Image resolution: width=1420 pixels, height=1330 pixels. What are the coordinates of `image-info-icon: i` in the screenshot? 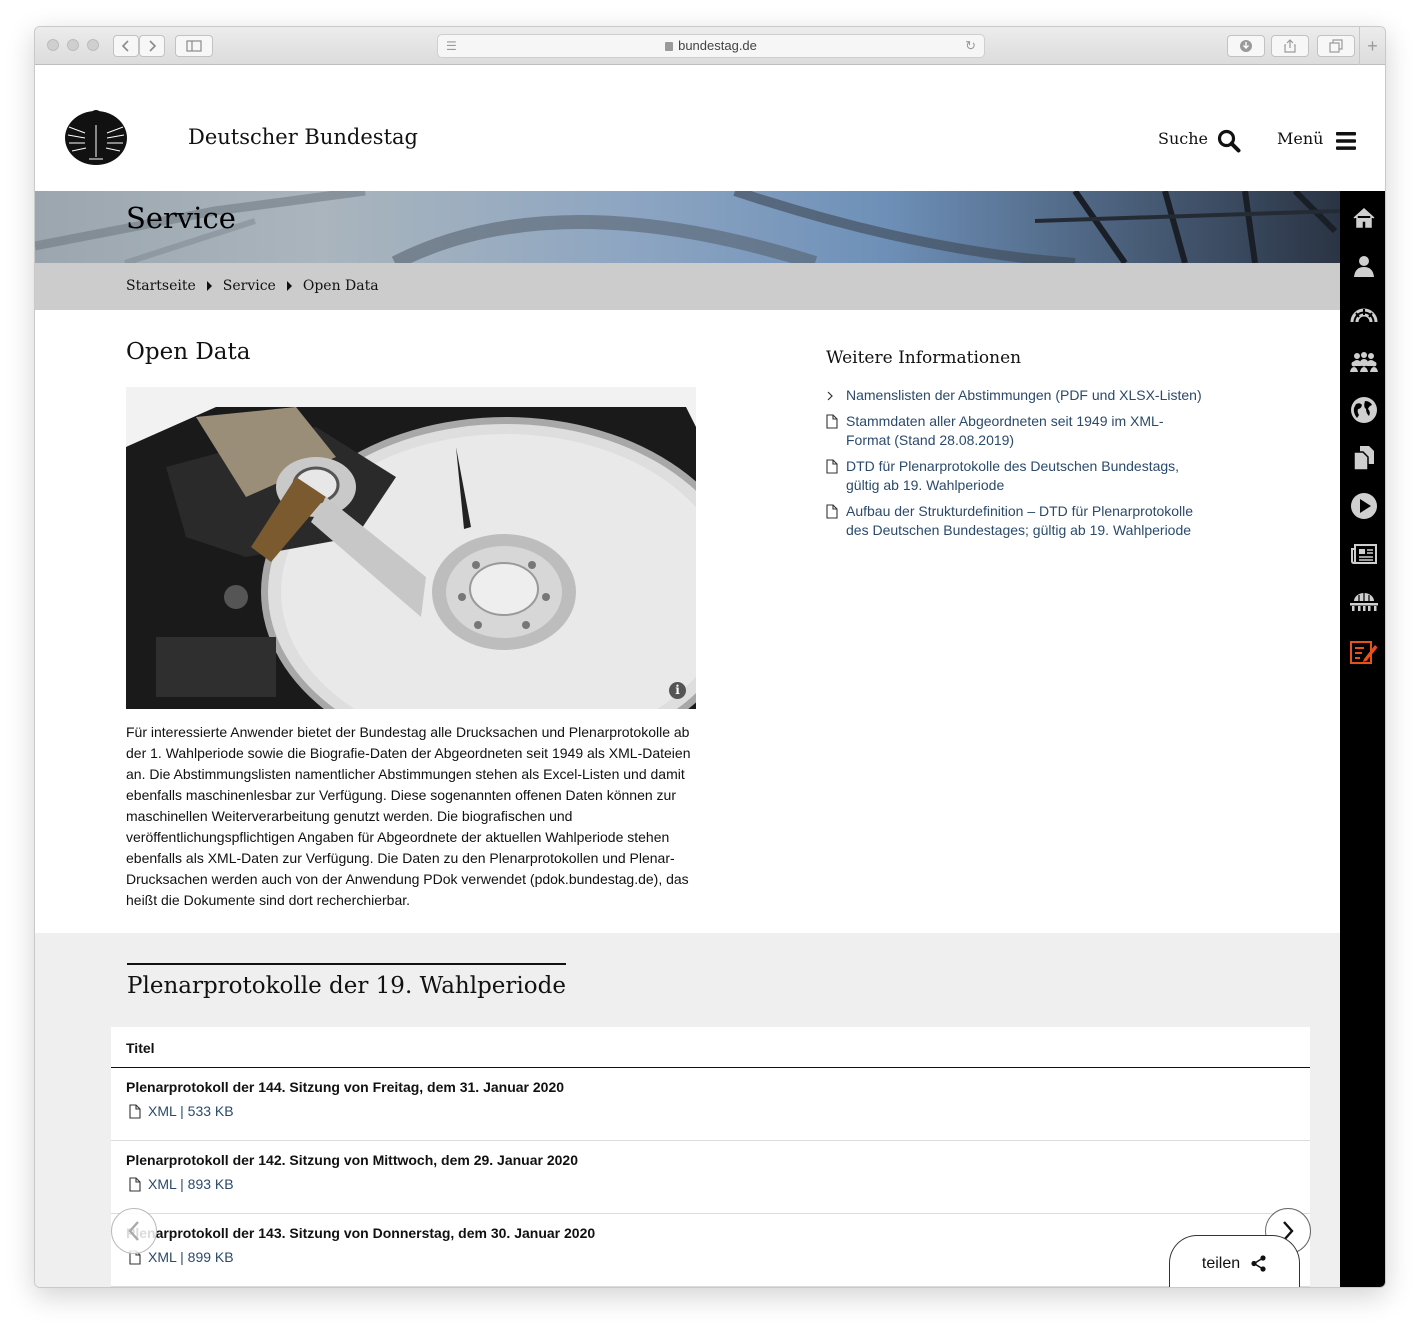 It's located at (677, 690).